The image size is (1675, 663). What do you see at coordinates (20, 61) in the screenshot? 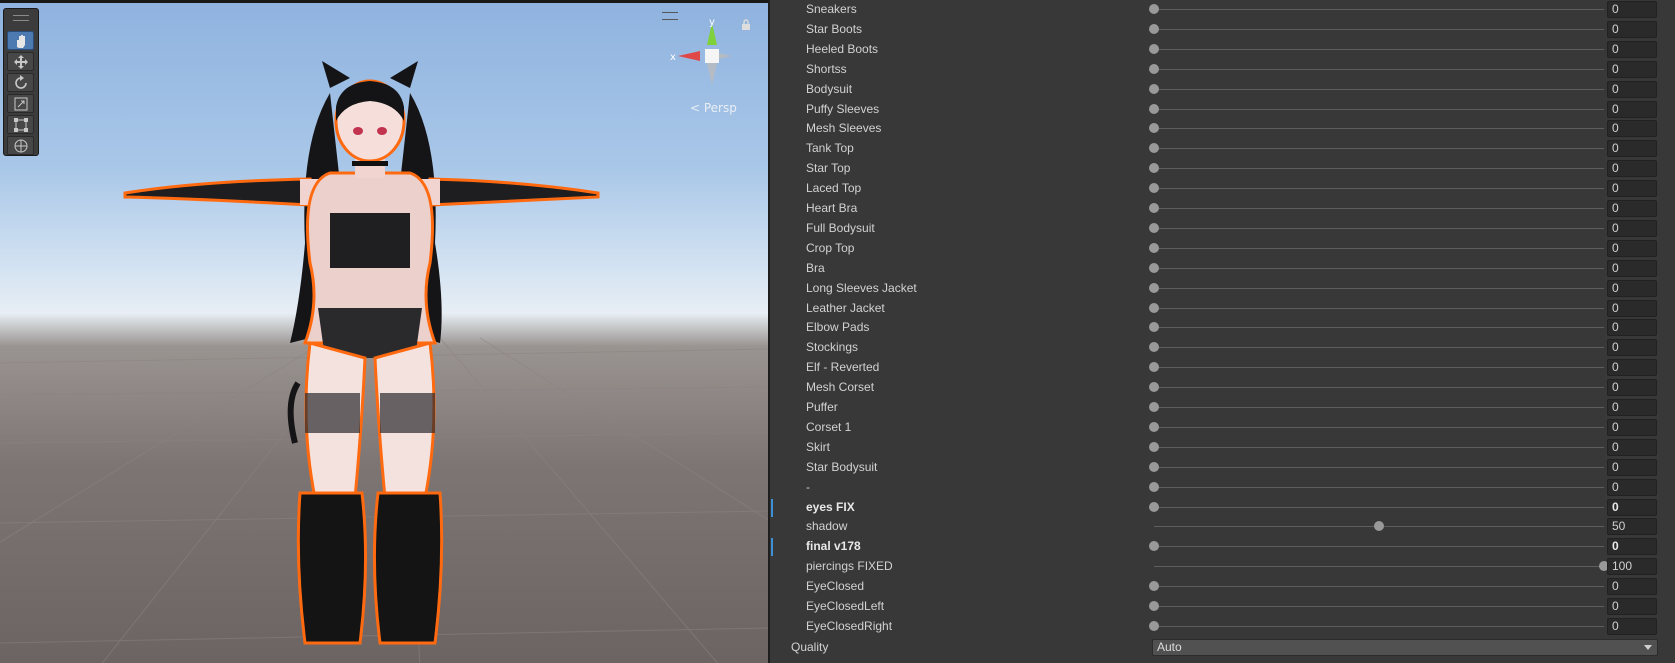
I see `move-tool-button` at bounding box center [20, 61].